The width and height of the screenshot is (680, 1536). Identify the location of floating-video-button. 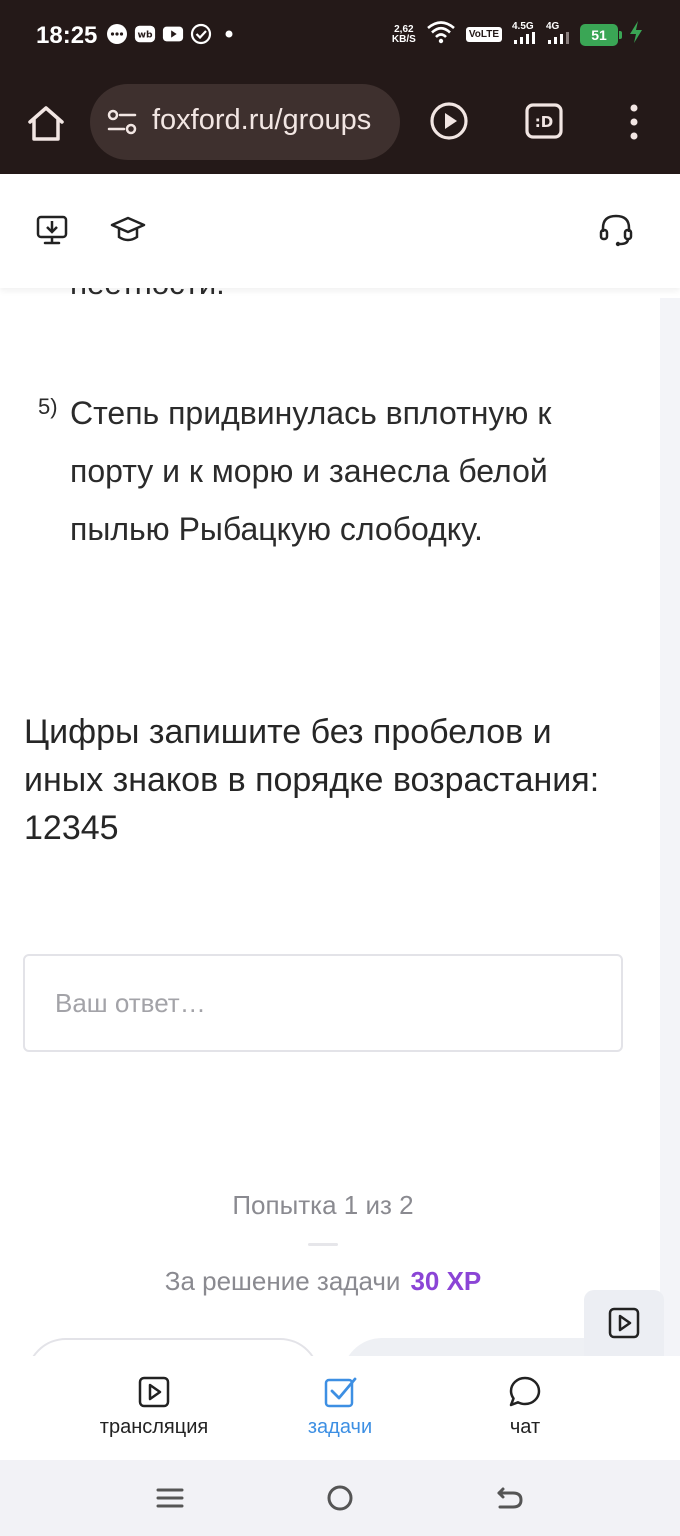
(624, 1323).